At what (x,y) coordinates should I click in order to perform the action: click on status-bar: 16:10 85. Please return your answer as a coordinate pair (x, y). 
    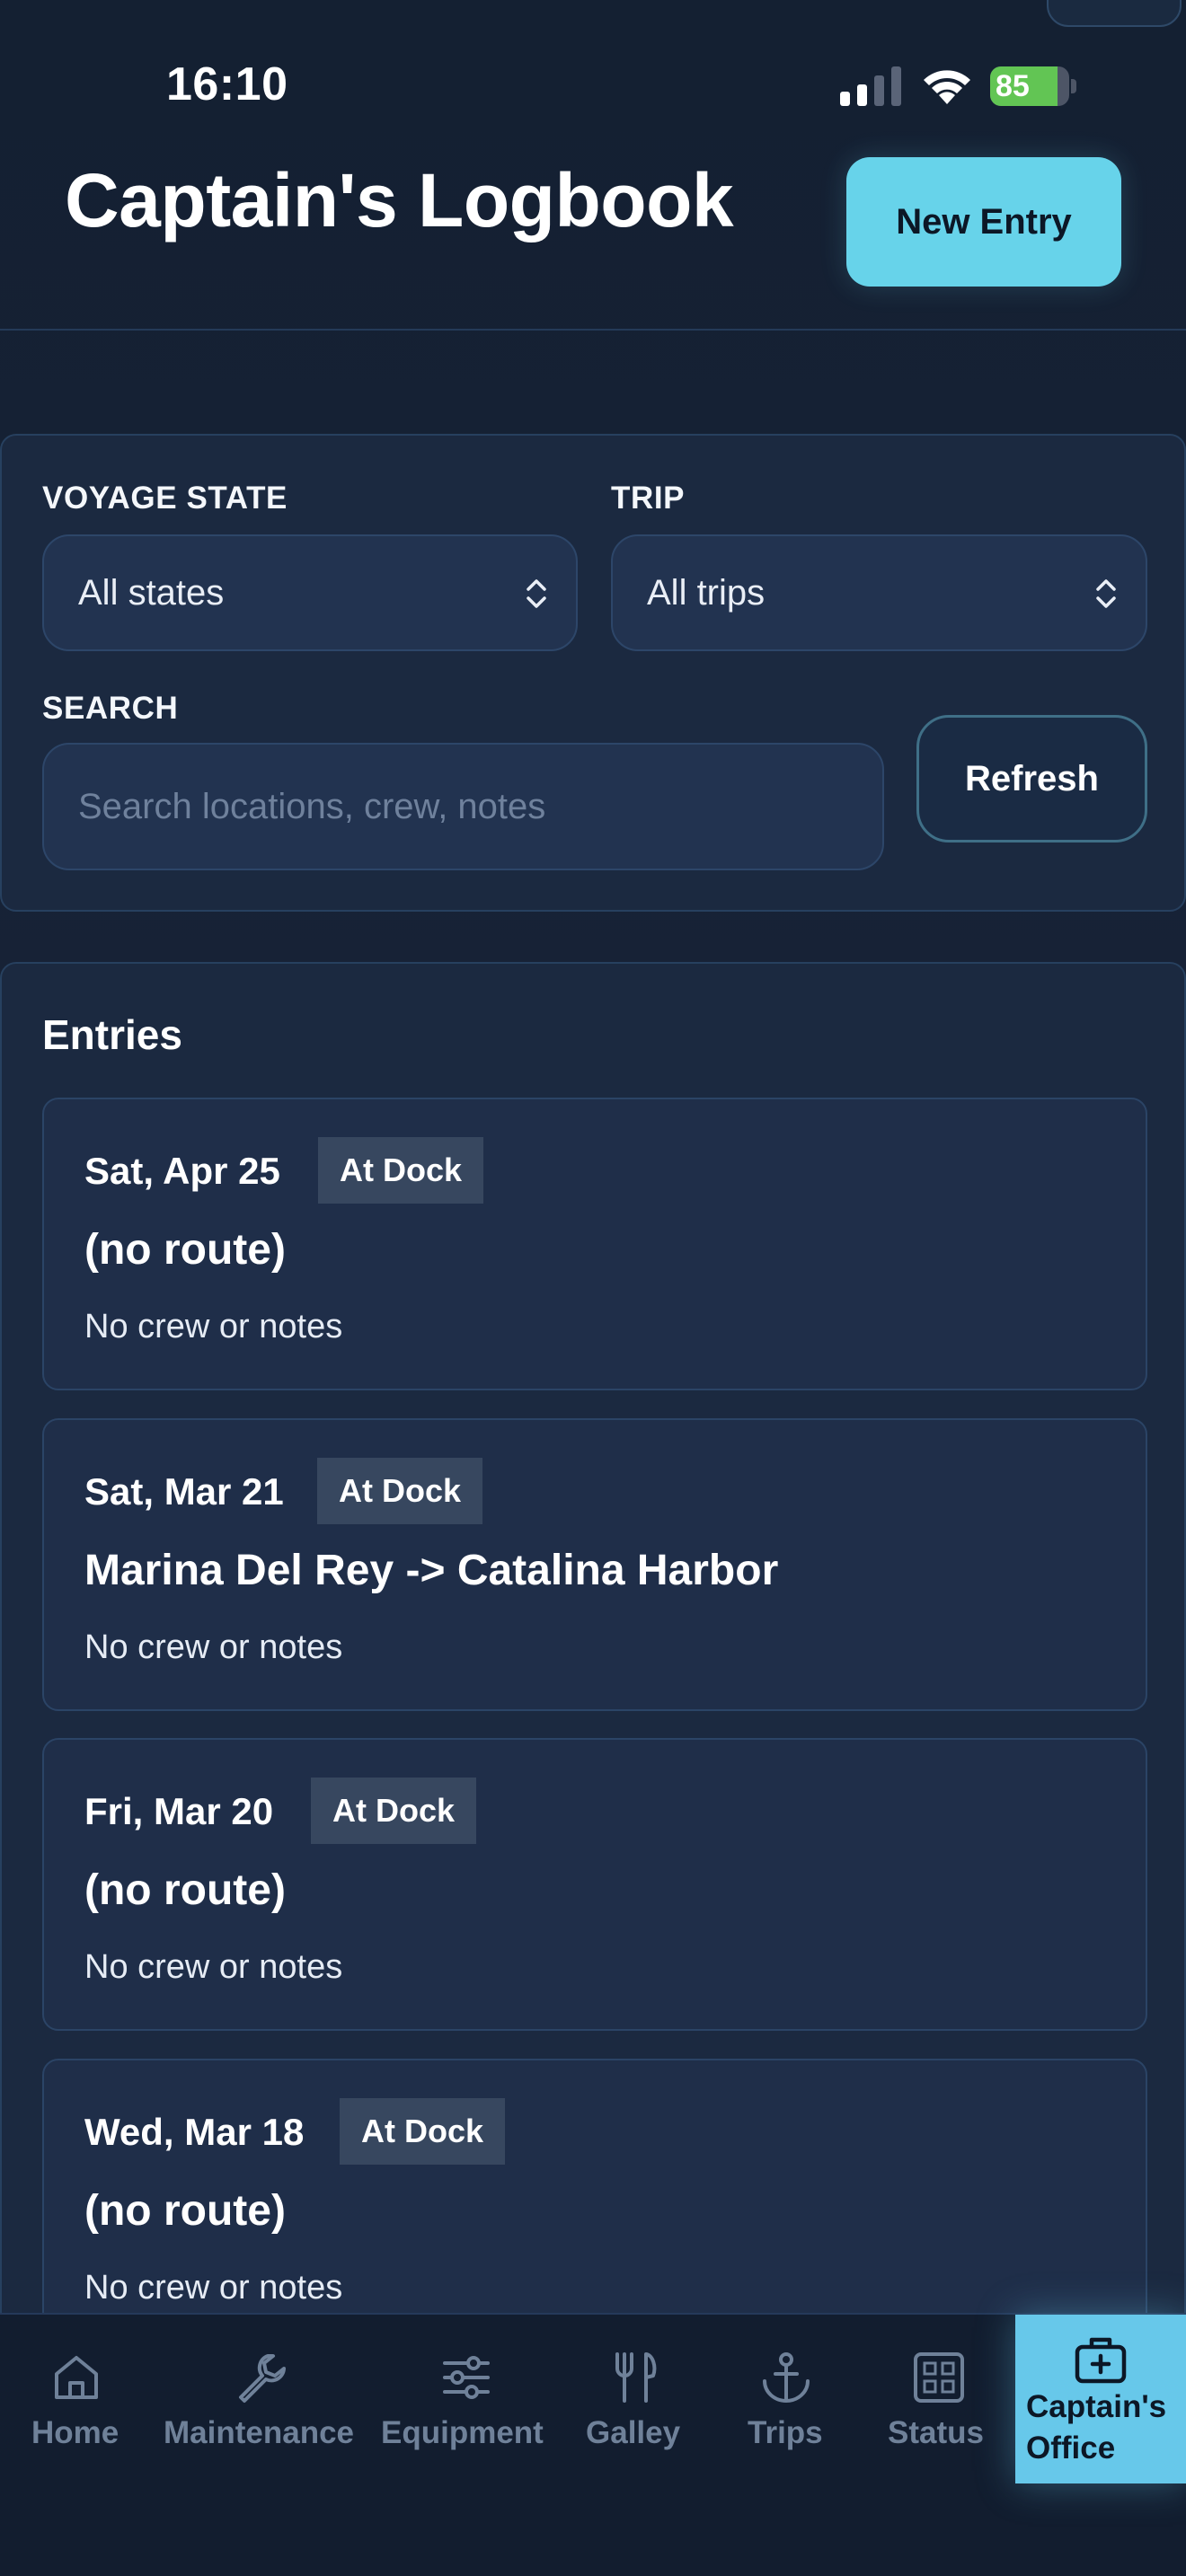
    Looking at the image, I should click on (593, 72).